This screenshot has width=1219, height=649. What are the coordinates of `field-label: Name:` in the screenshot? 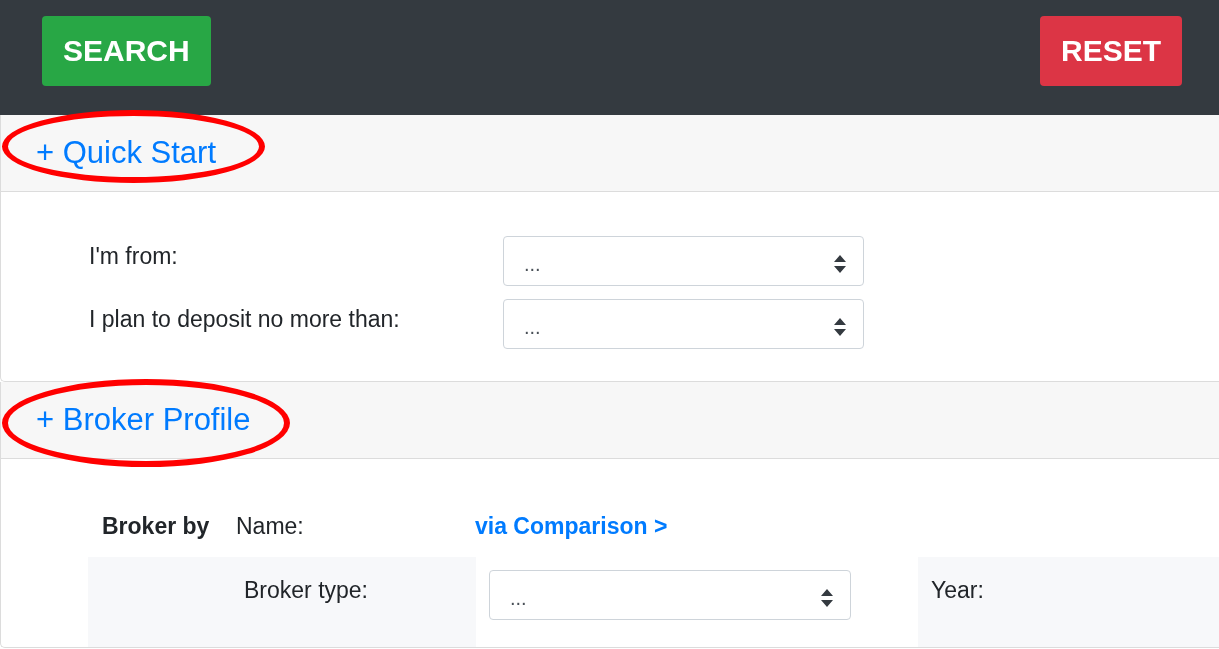 It's located at (270, 526).